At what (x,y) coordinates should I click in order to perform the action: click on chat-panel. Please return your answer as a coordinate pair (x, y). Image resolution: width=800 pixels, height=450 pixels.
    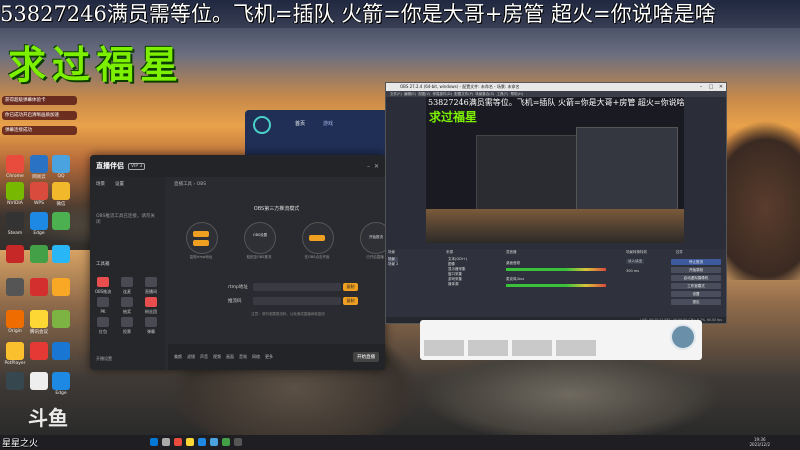
    Looking at the image, I should click on (561, 340).